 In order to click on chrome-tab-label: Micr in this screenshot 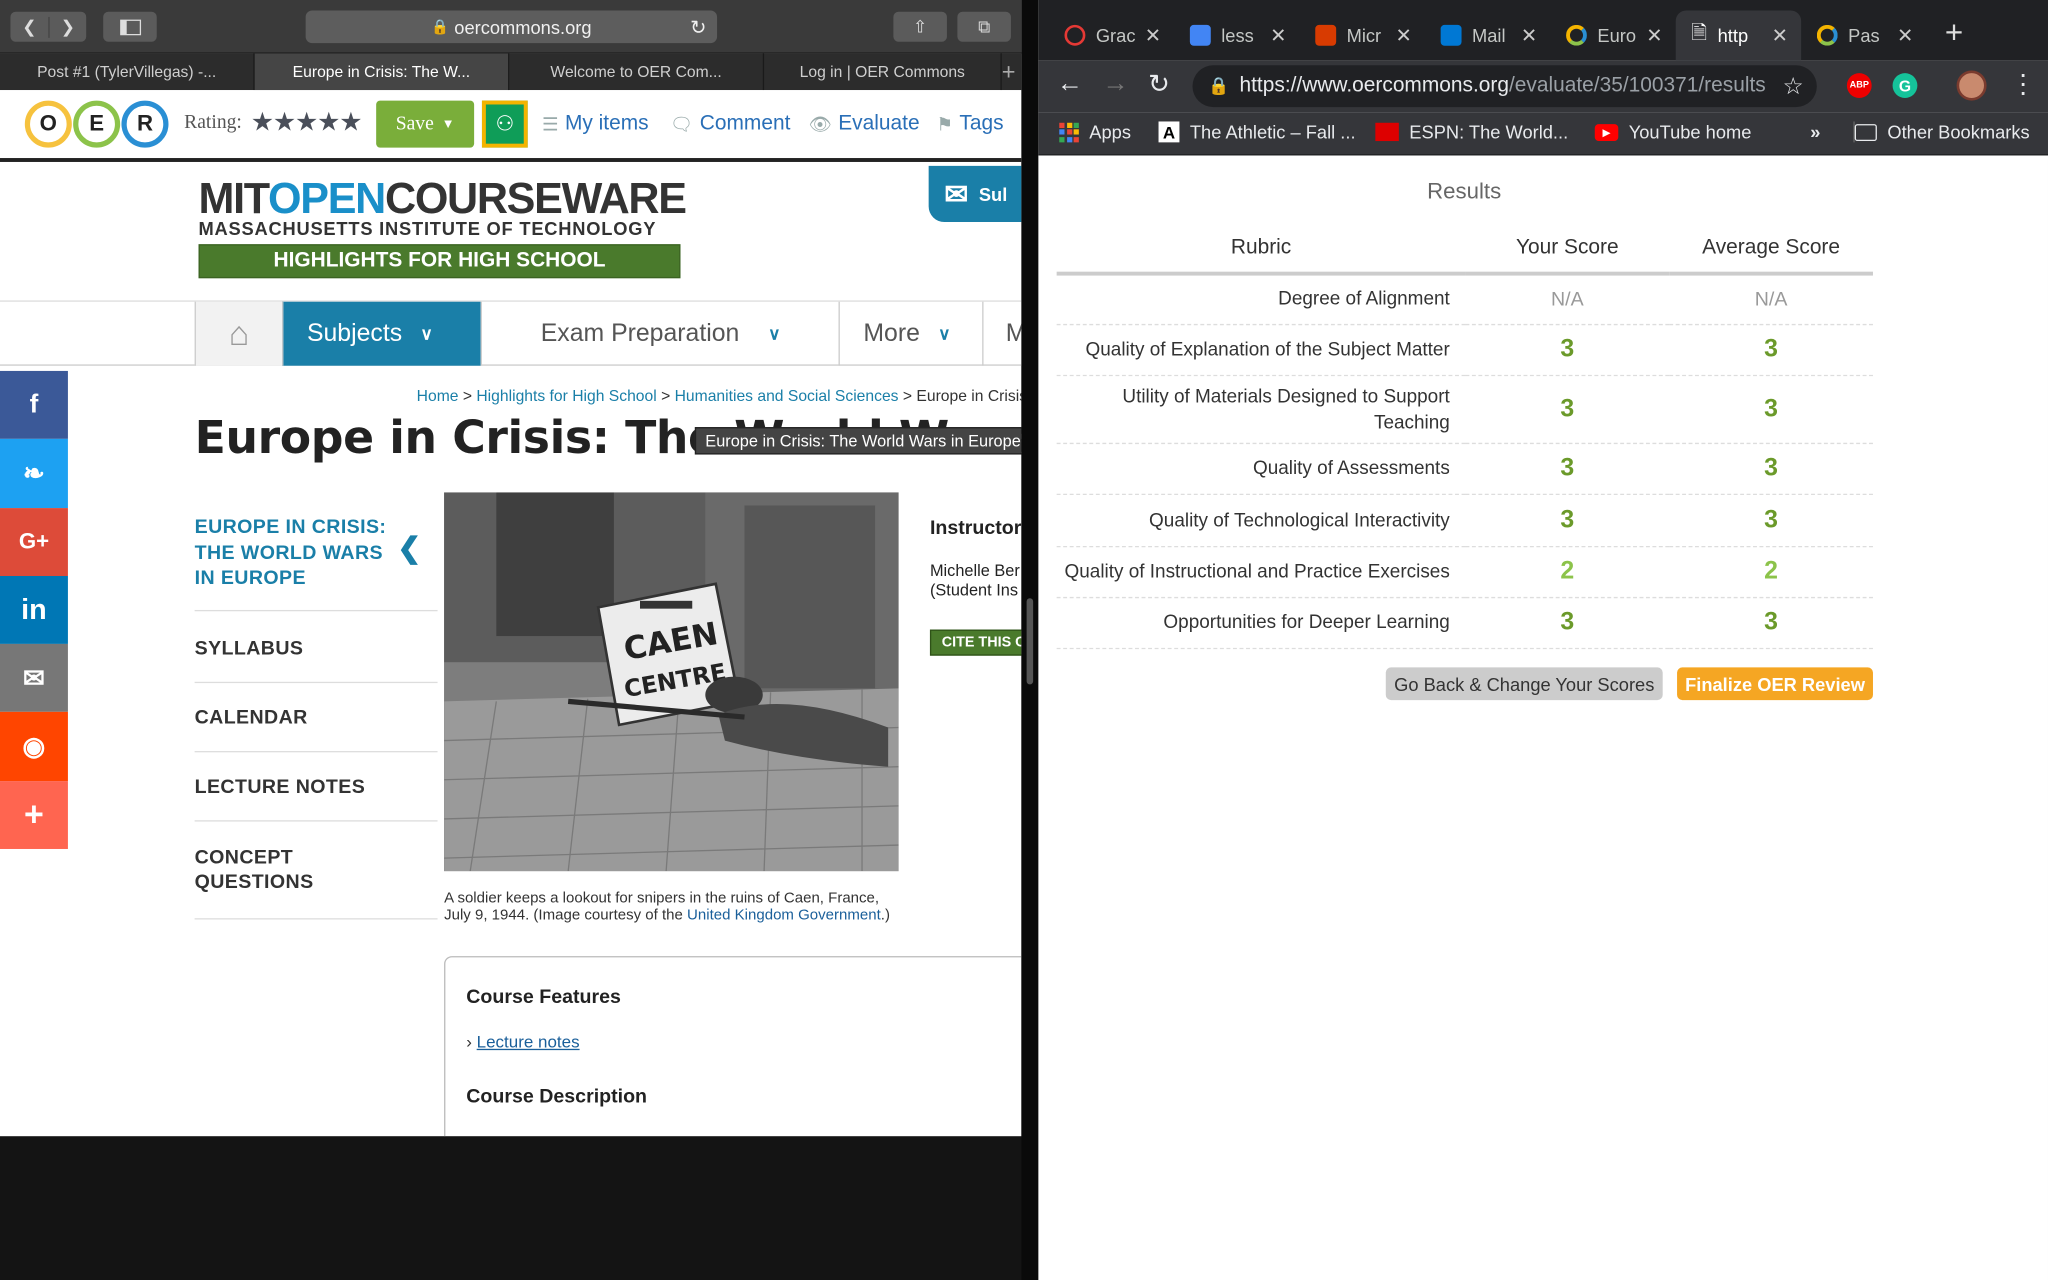, I will do `click(1364, 35)`.